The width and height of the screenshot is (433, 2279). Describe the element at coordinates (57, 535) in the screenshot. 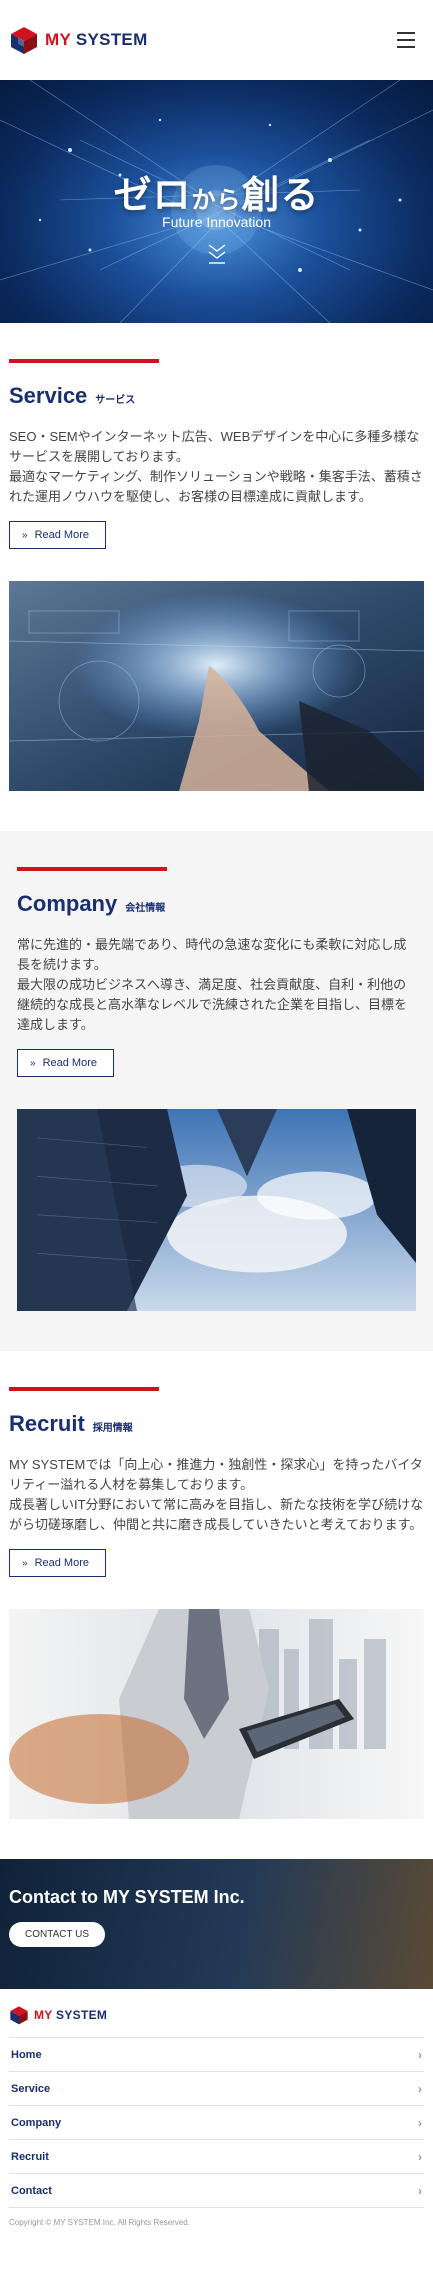

I see `service-read-more-button: » Read More` at that location.